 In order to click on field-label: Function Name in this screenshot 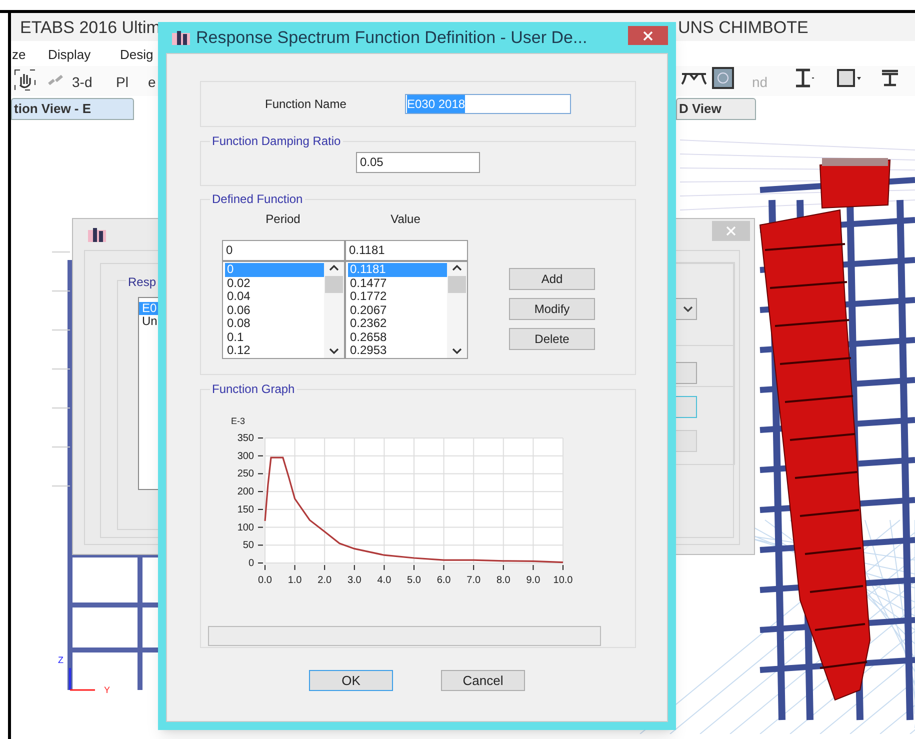, I will do `click(306, 104)`.